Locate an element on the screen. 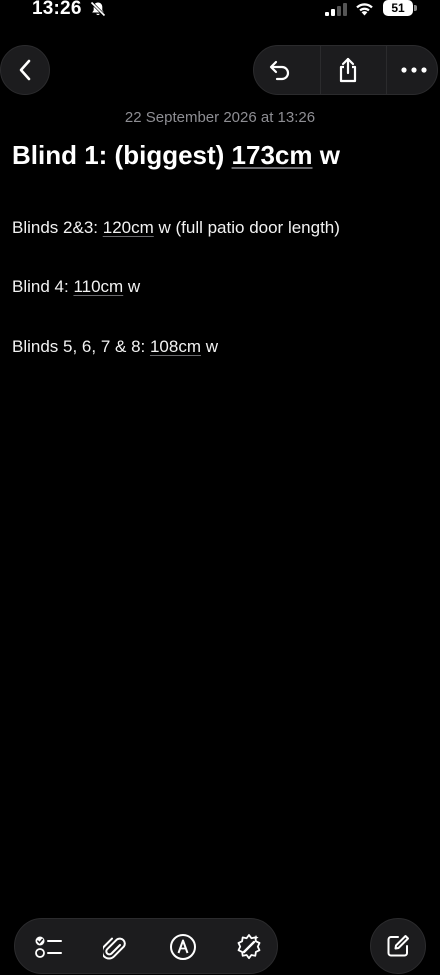 Image resolution: width=440 pixels, height=975 pixels. markup-pen-icon is located at coordinates (183, 947).